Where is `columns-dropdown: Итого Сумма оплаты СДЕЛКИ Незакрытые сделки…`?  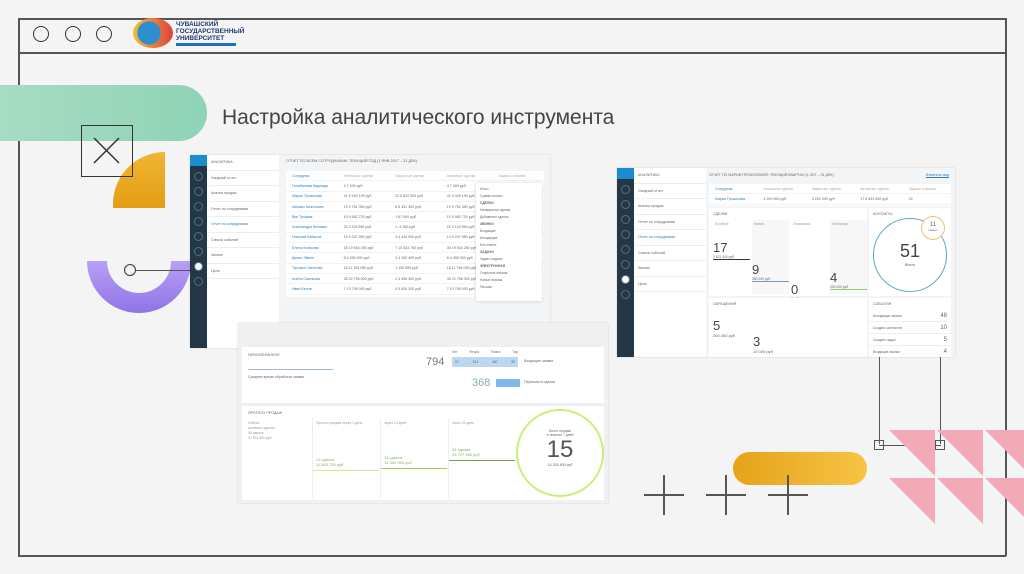
columns-dropdown: Итого Сумма оплаты СДЕЛКИ Незакрытые сделки… is located at coordinates (509, 242).